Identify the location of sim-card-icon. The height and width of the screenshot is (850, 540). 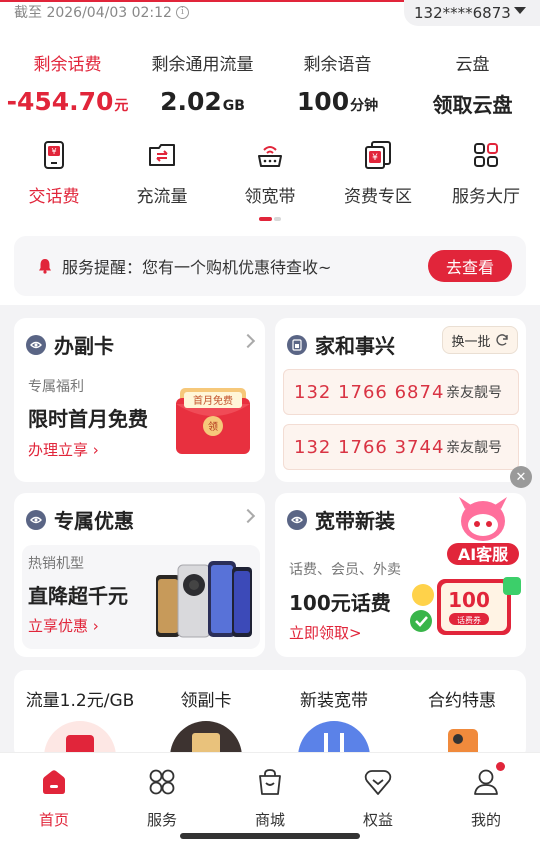
(297, 344).